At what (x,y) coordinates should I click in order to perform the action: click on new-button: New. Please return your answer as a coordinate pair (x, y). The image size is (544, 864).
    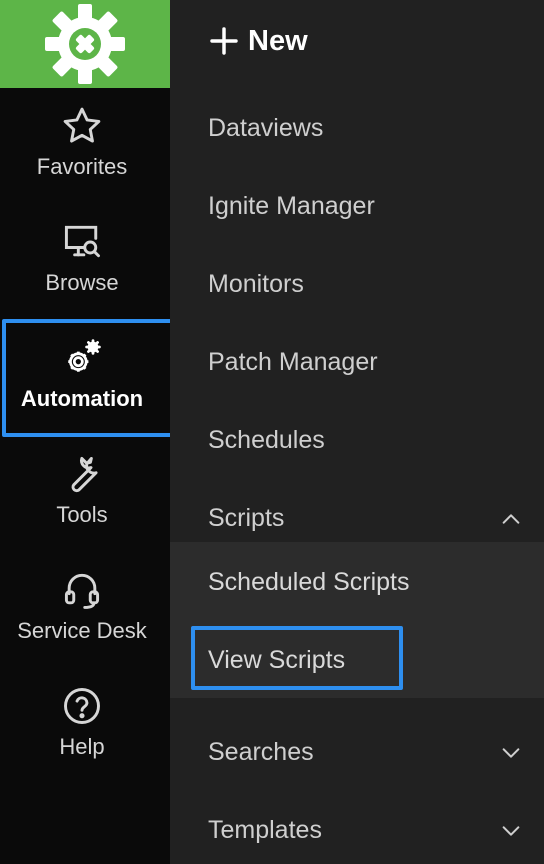
    Looking at the image, I should click on (258, 41).